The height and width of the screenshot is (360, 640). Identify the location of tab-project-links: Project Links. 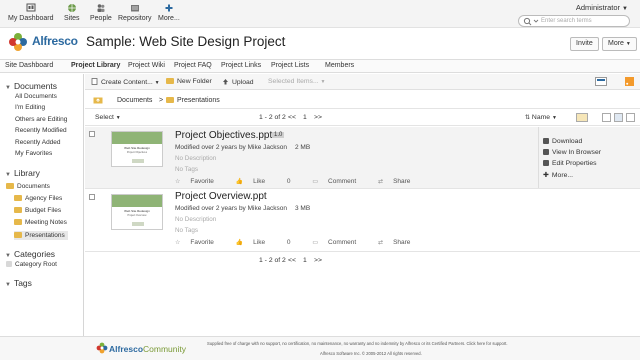
(241, 65).